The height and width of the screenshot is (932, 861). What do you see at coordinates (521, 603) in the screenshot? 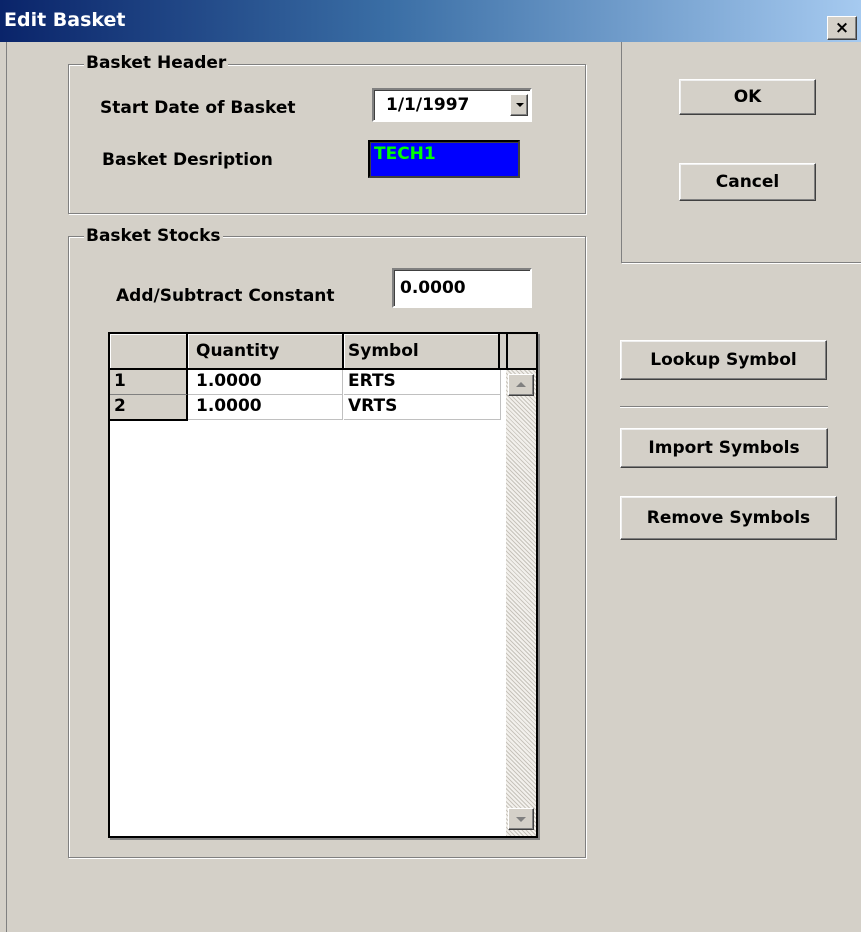
I see `grid-vertical-scrollbar` at bounding box center [521, 603].